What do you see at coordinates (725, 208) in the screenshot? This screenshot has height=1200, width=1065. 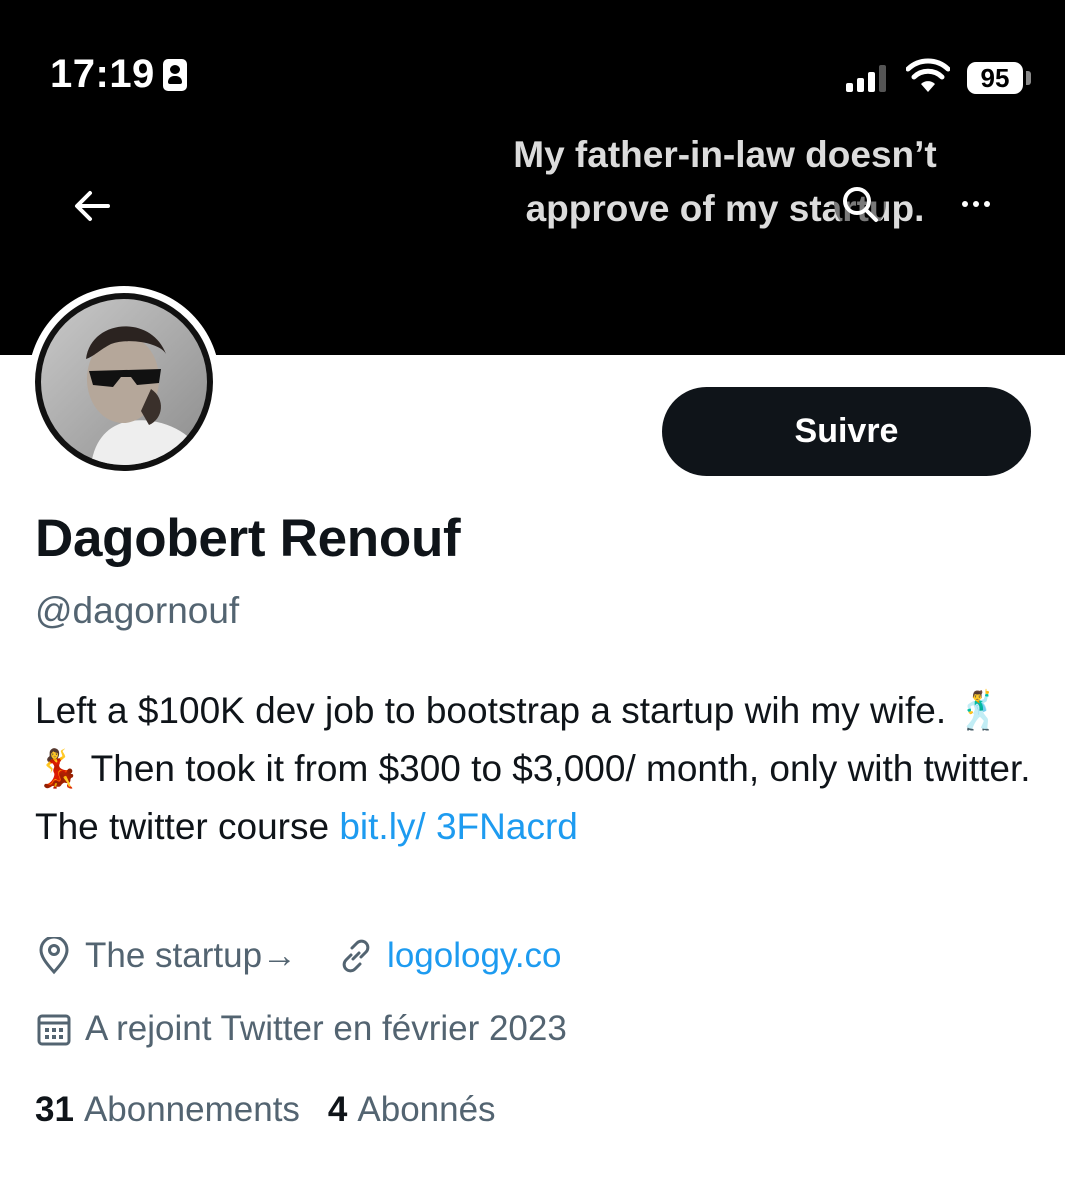 I see `banner-caption-line2: approve of my startup.` at bounding box center [725, 208].